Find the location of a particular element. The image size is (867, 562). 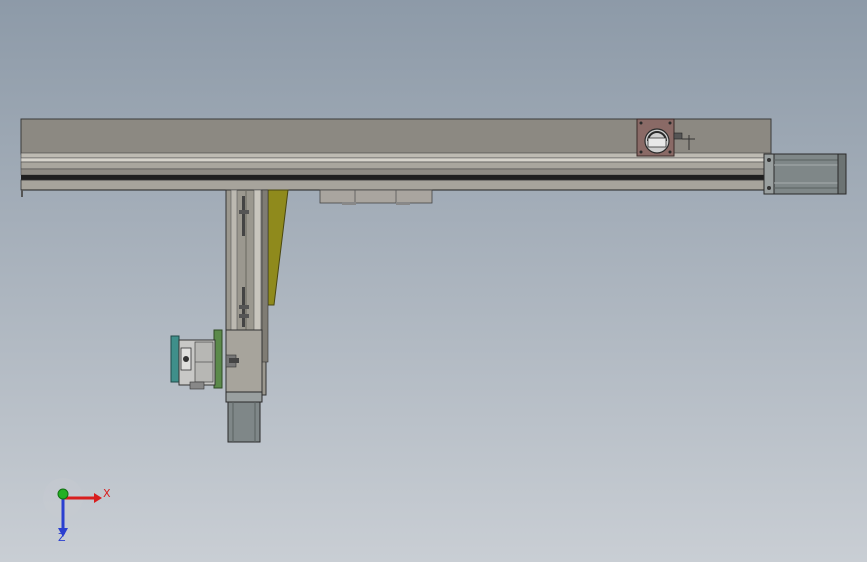

sensor-slot-upper is located at coordinates (243, 216).